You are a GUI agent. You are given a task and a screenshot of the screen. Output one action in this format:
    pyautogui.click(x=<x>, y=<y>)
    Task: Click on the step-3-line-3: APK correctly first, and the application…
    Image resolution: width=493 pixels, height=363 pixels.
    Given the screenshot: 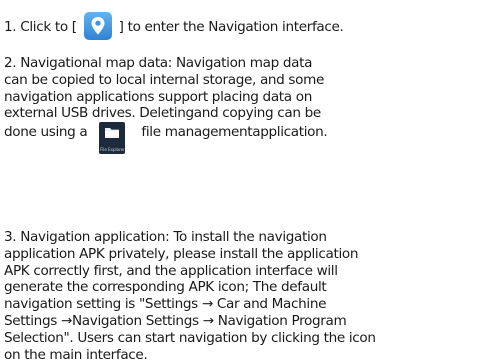 What is the action you would take?
    pyautogui.click(x=171, y=270)
    